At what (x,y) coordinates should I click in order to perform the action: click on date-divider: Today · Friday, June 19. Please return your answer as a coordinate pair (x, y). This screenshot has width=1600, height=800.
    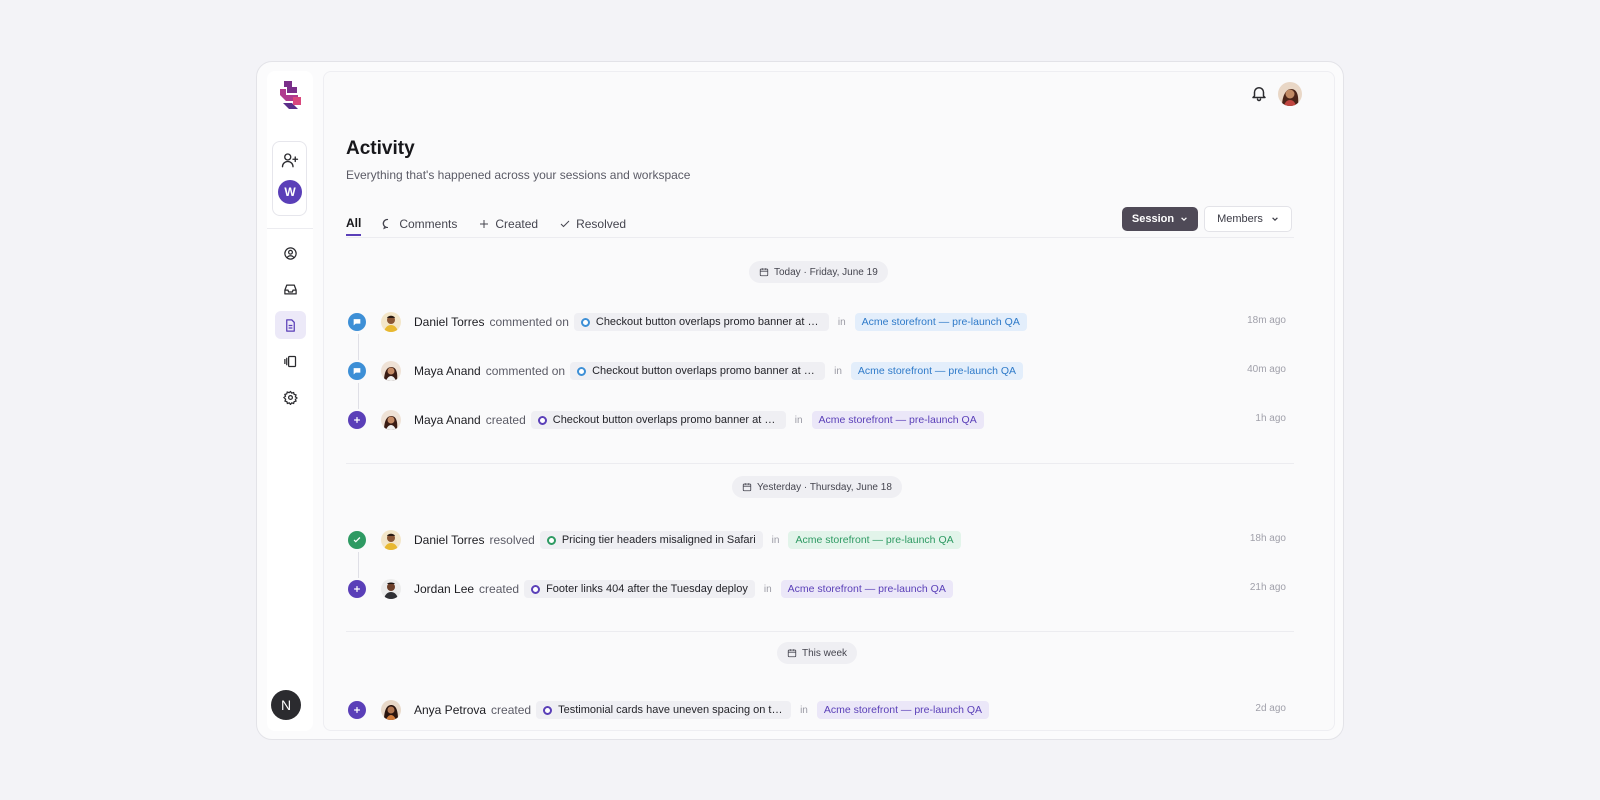
    Looking at the image, I should click on (818, 272).